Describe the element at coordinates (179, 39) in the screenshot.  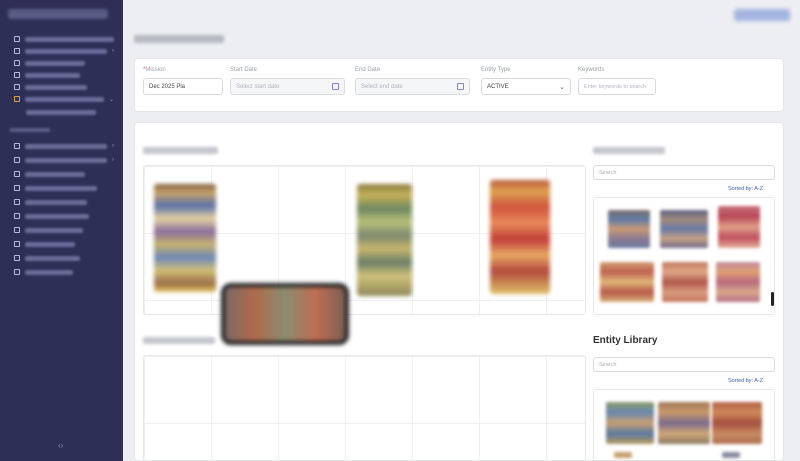
I see `page-title` at that location.